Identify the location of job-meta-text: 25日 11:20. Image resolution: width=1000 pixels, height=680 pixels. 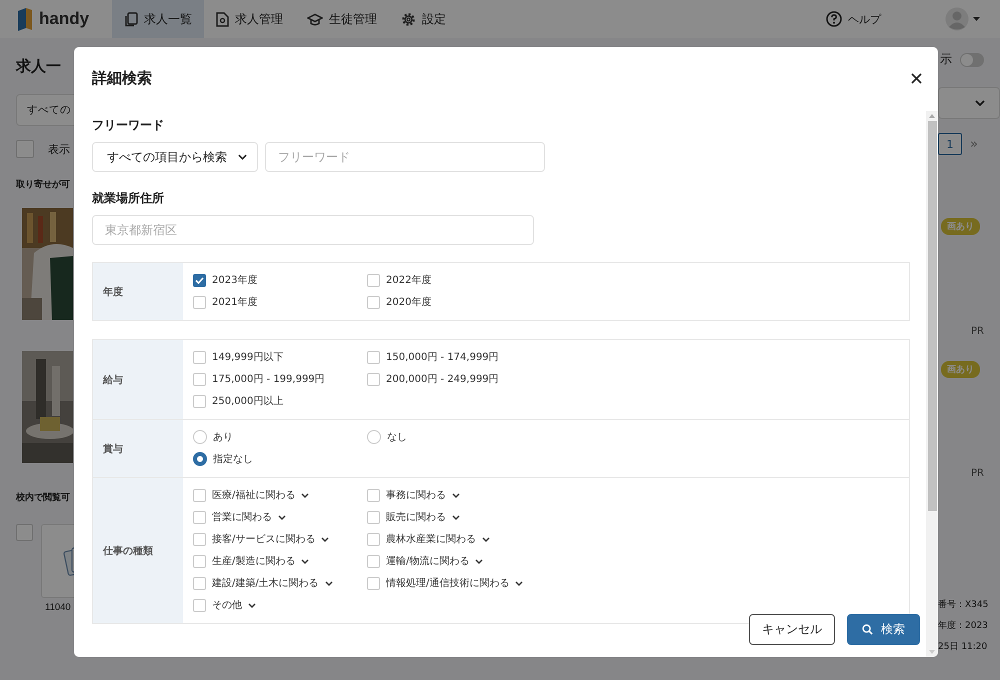
(963, 647).